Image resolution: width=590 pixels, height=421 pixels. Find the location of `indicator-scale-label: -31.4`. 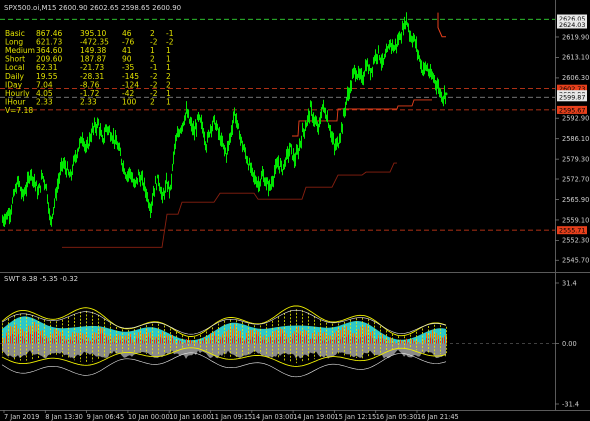

indicator-scale-label: -31.4 is located at coordinates (570, 404).